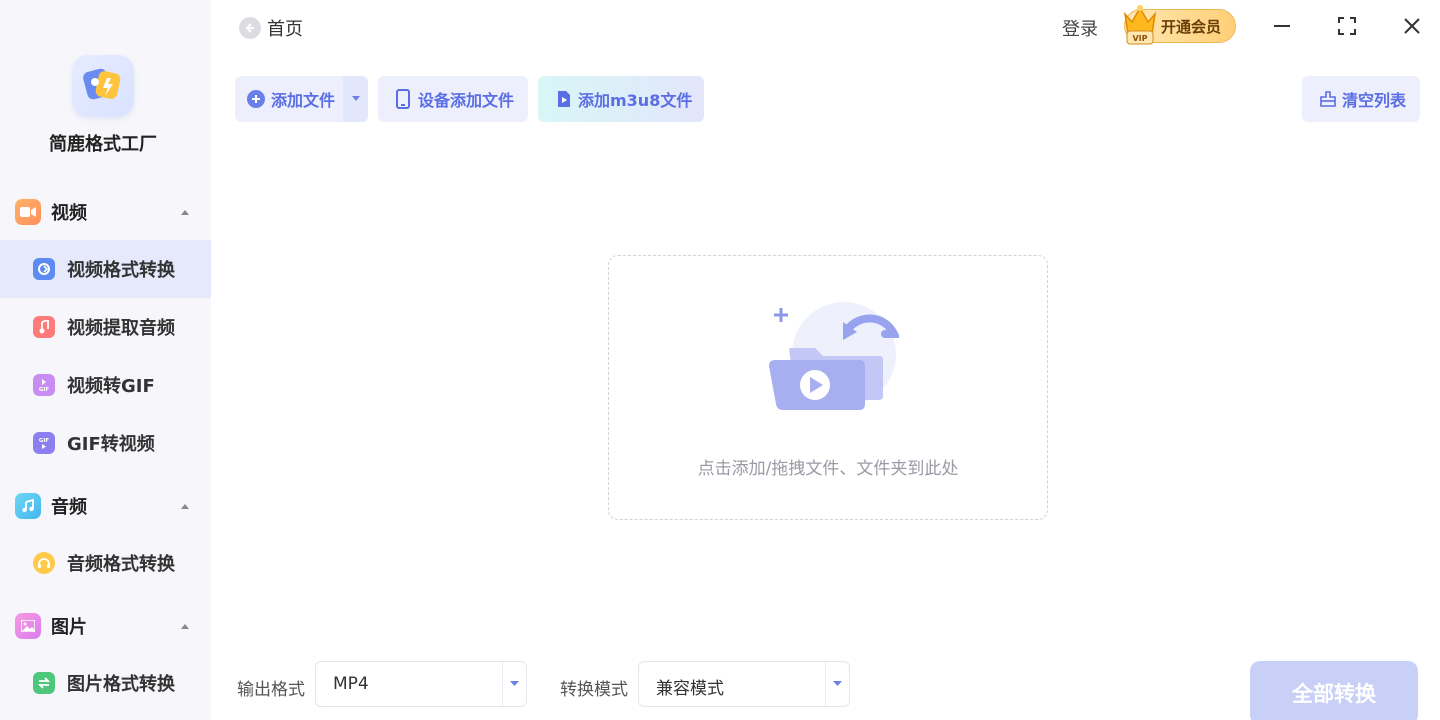 This screenshot has width=1440, height=720. I want to click on sidebar-item-image-format-convert: 图片格式转换, so click(105, 683).